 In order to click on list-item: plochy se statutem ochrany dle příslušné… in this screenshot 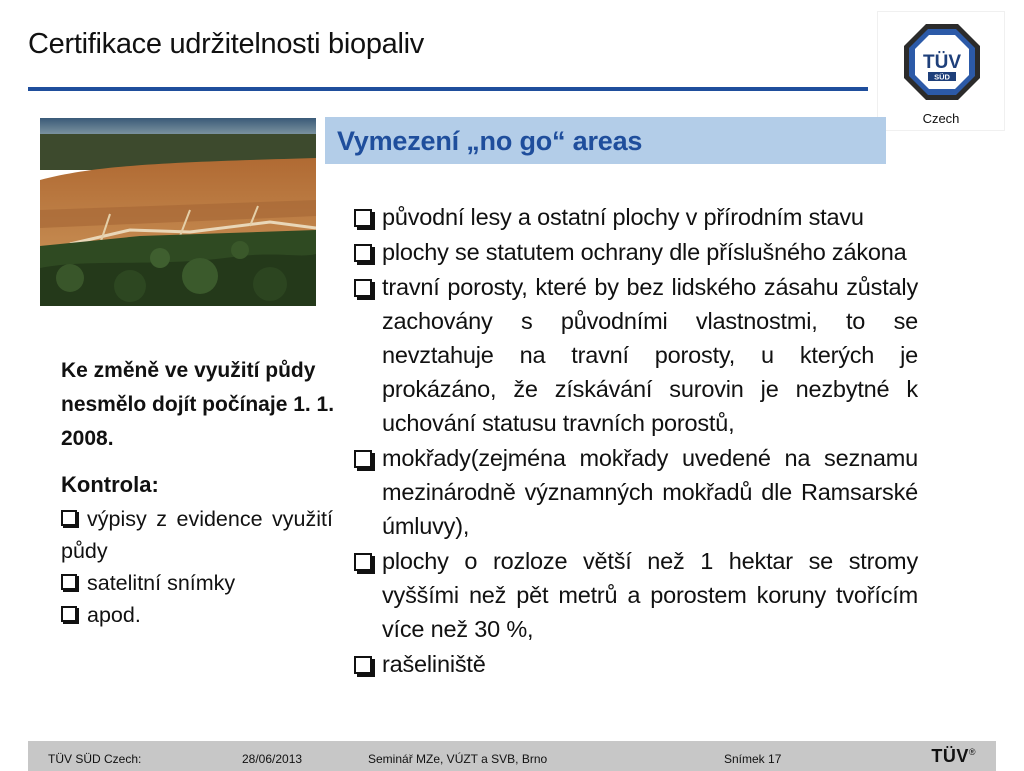, I will do `click(635, 252)`.